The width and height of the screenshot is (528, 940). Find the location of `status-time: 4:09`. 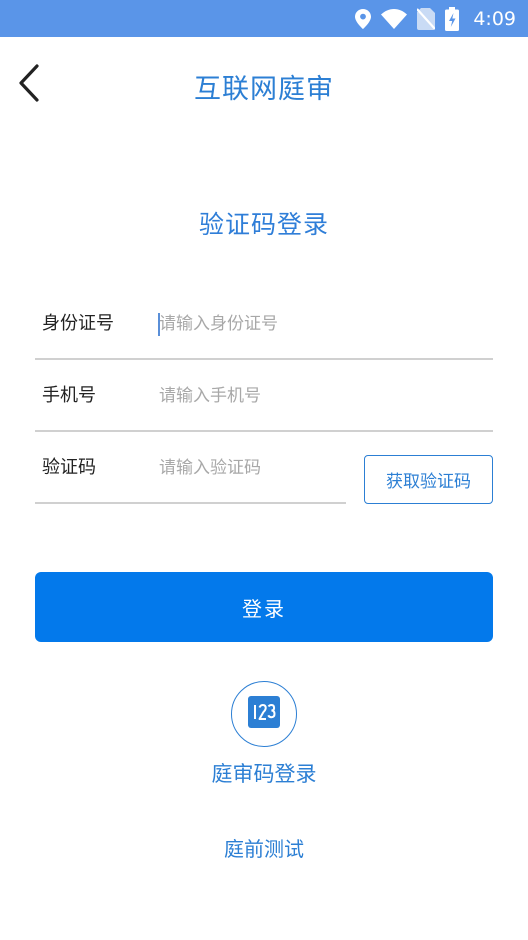

status-time: 4:09 is located at coordinates (494, 18).